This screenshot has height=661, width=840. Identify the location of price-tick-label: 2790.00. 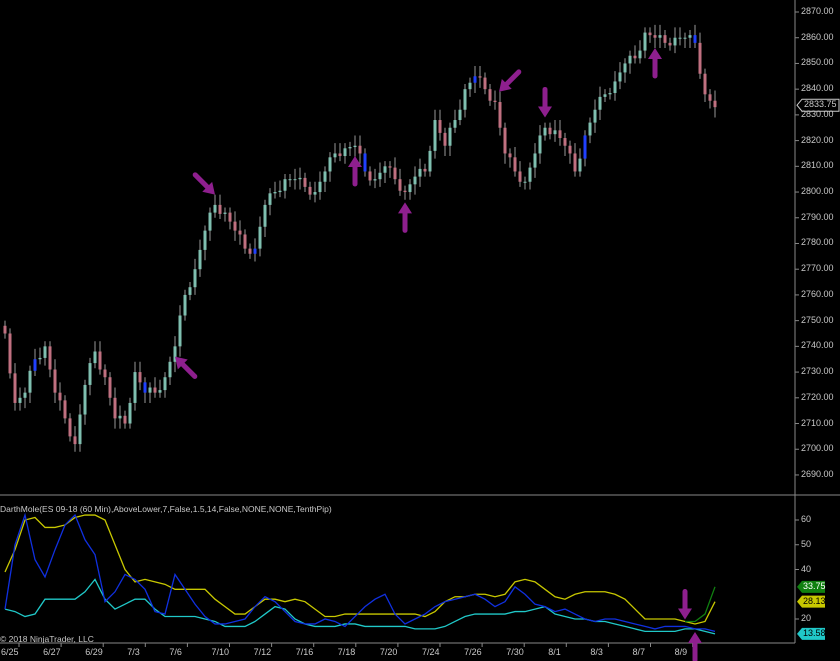
(817, 216).